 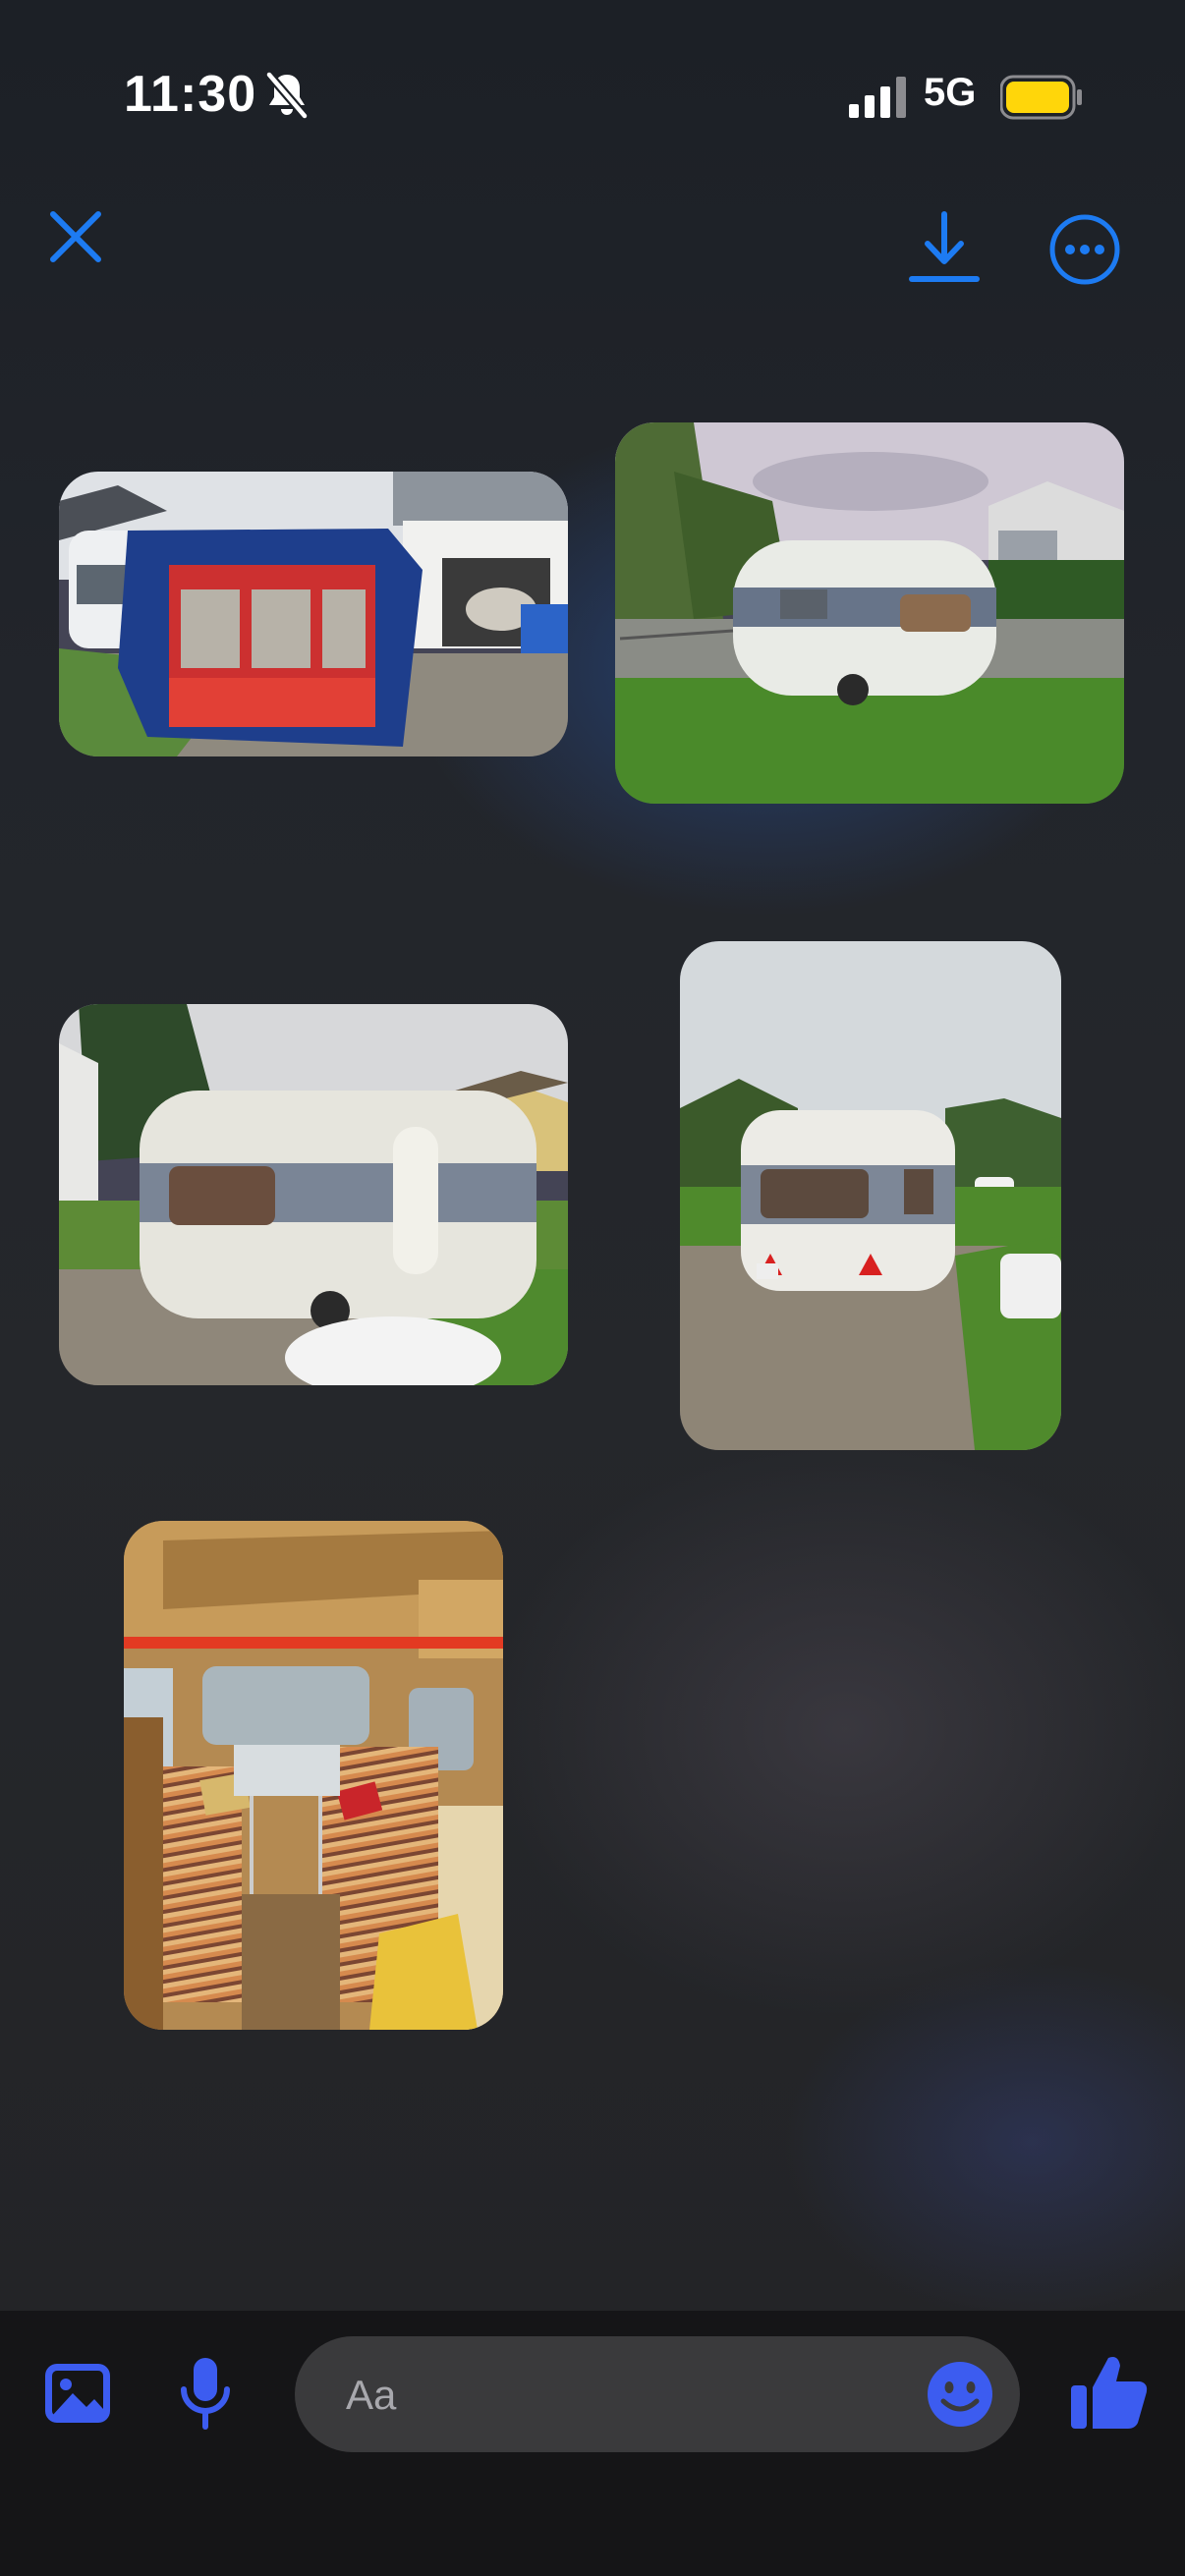 I want to click on network-type: 5G, so click(x=951, y=92).